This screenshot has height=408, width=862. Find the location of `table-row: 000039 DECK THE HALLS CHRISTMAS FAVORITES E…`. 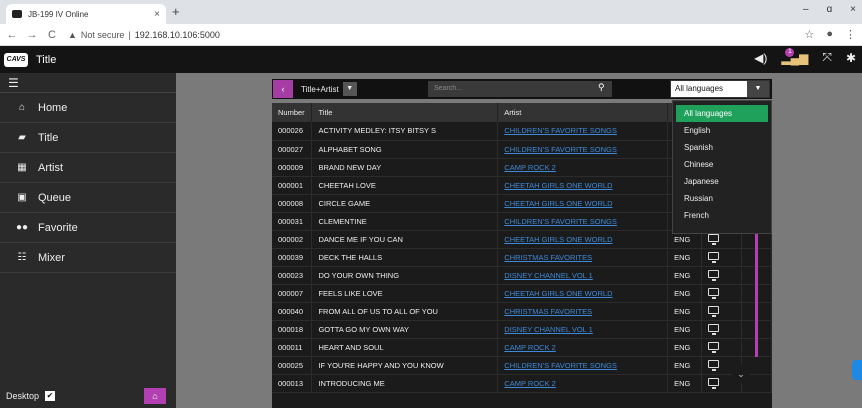

table-row: 000039 DECK THE HALLS CHRISTMAS FAVORITES E… is located at coordinates (522, 257).